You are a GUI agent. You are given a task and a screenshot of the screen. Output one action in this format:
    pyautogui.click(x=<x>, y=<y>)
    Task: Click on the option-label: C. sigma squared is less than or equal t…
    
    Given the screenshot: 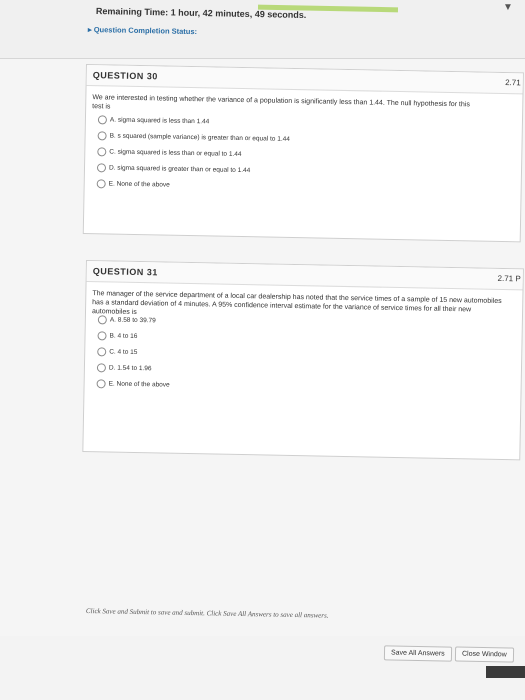 What is the action you would take?
    pyautogui.click(x=175, y=153)
    